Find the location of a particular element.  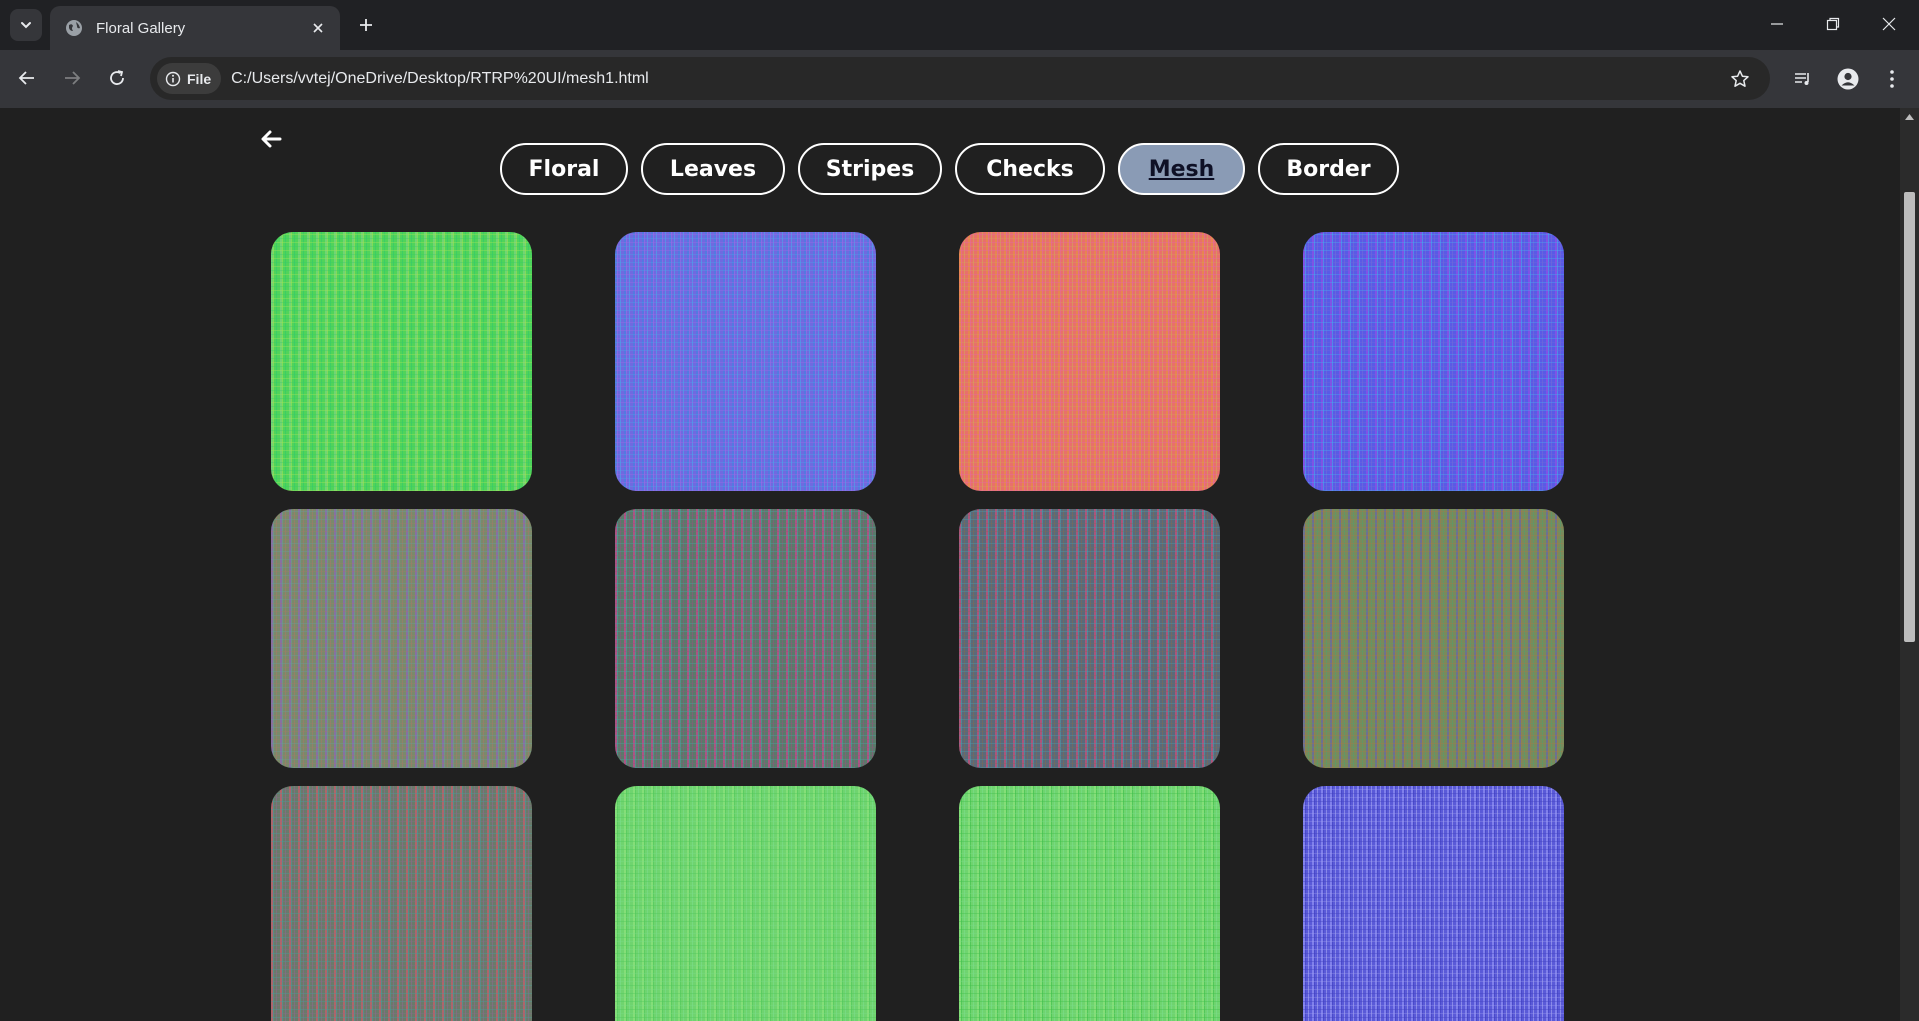

arrow-right-icon is located at coordinates (73, 78).